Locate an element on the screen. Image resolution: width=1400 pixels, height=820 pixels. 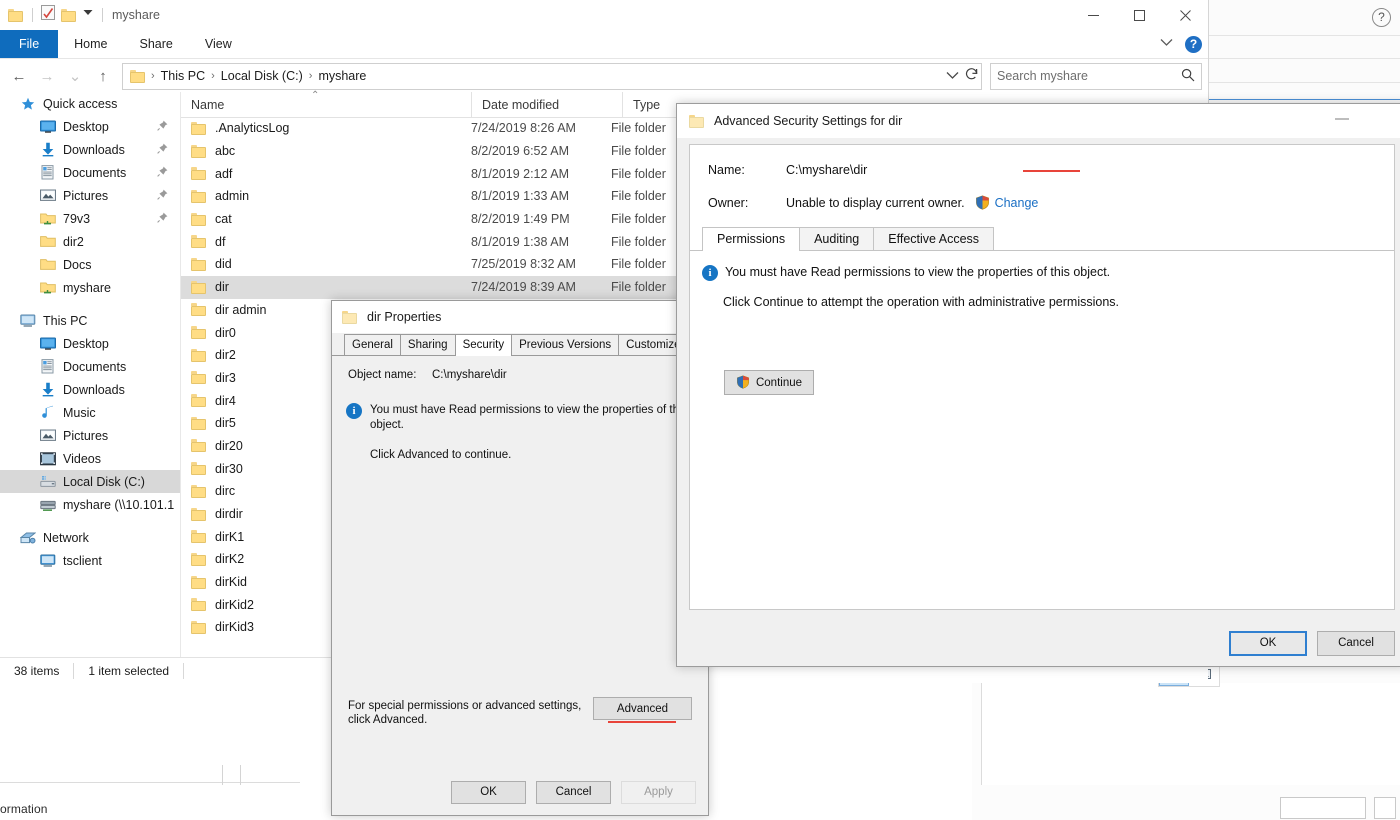
file-name-cell: dir is located at coordinates (321, 287).